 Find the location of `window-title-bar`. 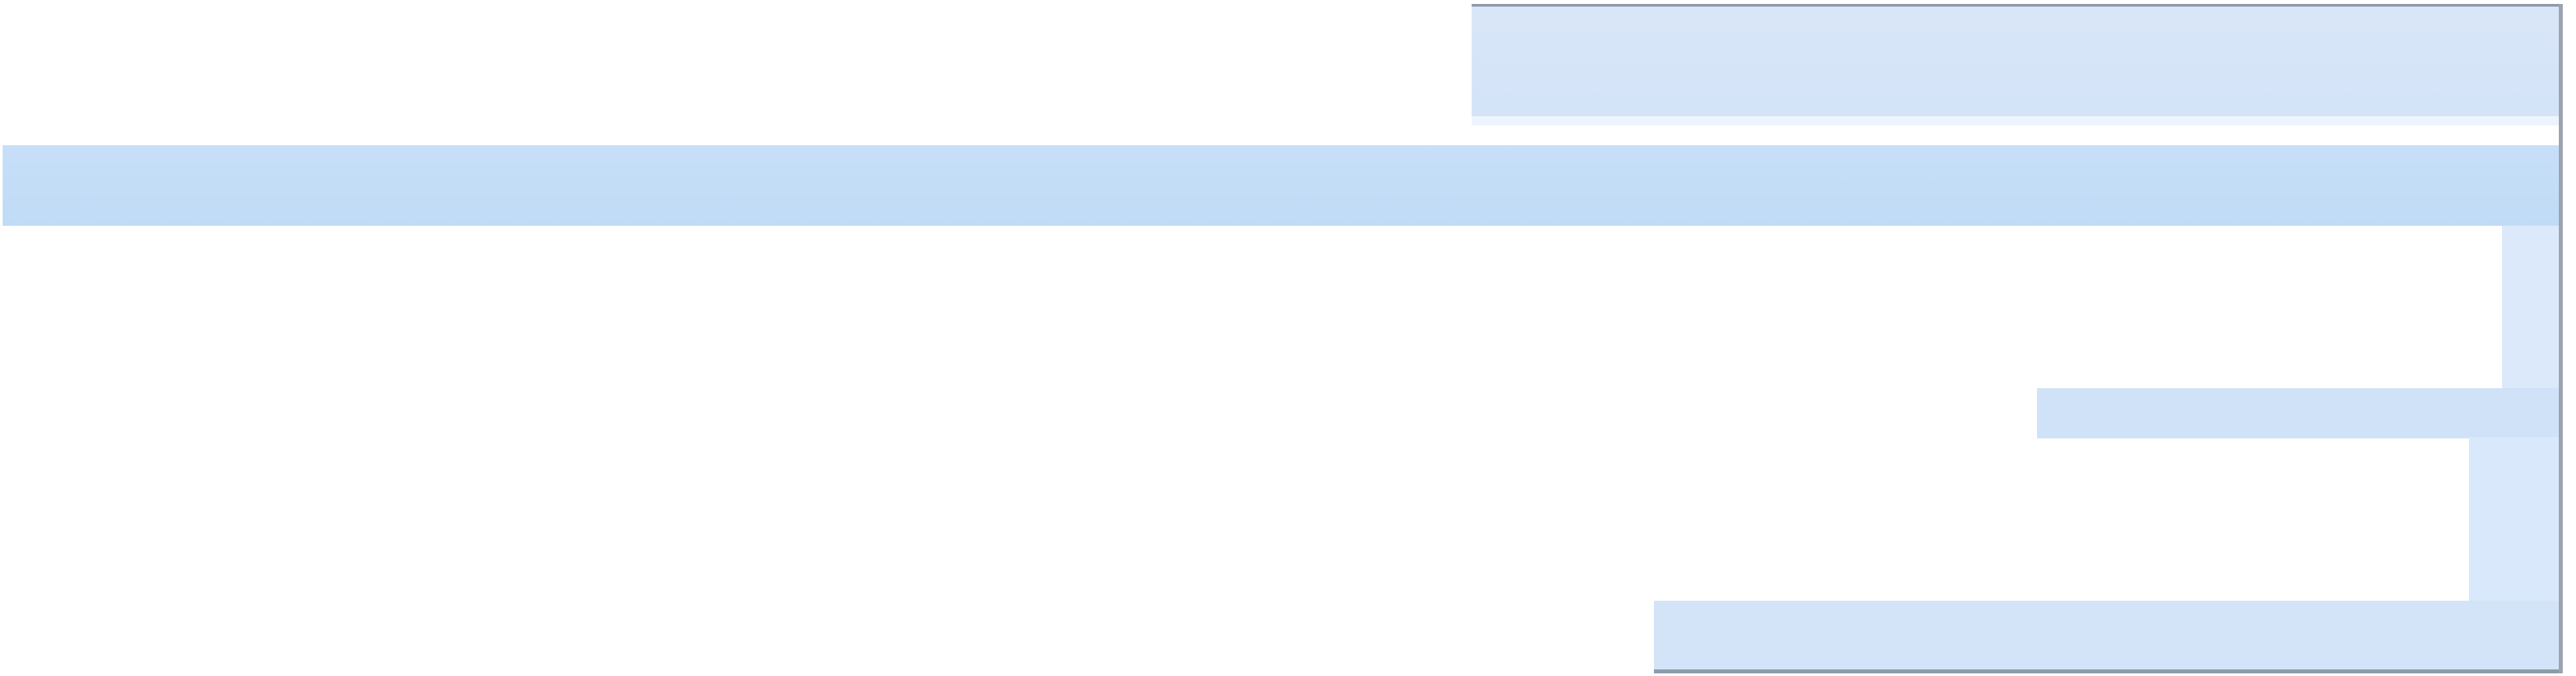

window-title-bar is located at coordinates (2016, 64).